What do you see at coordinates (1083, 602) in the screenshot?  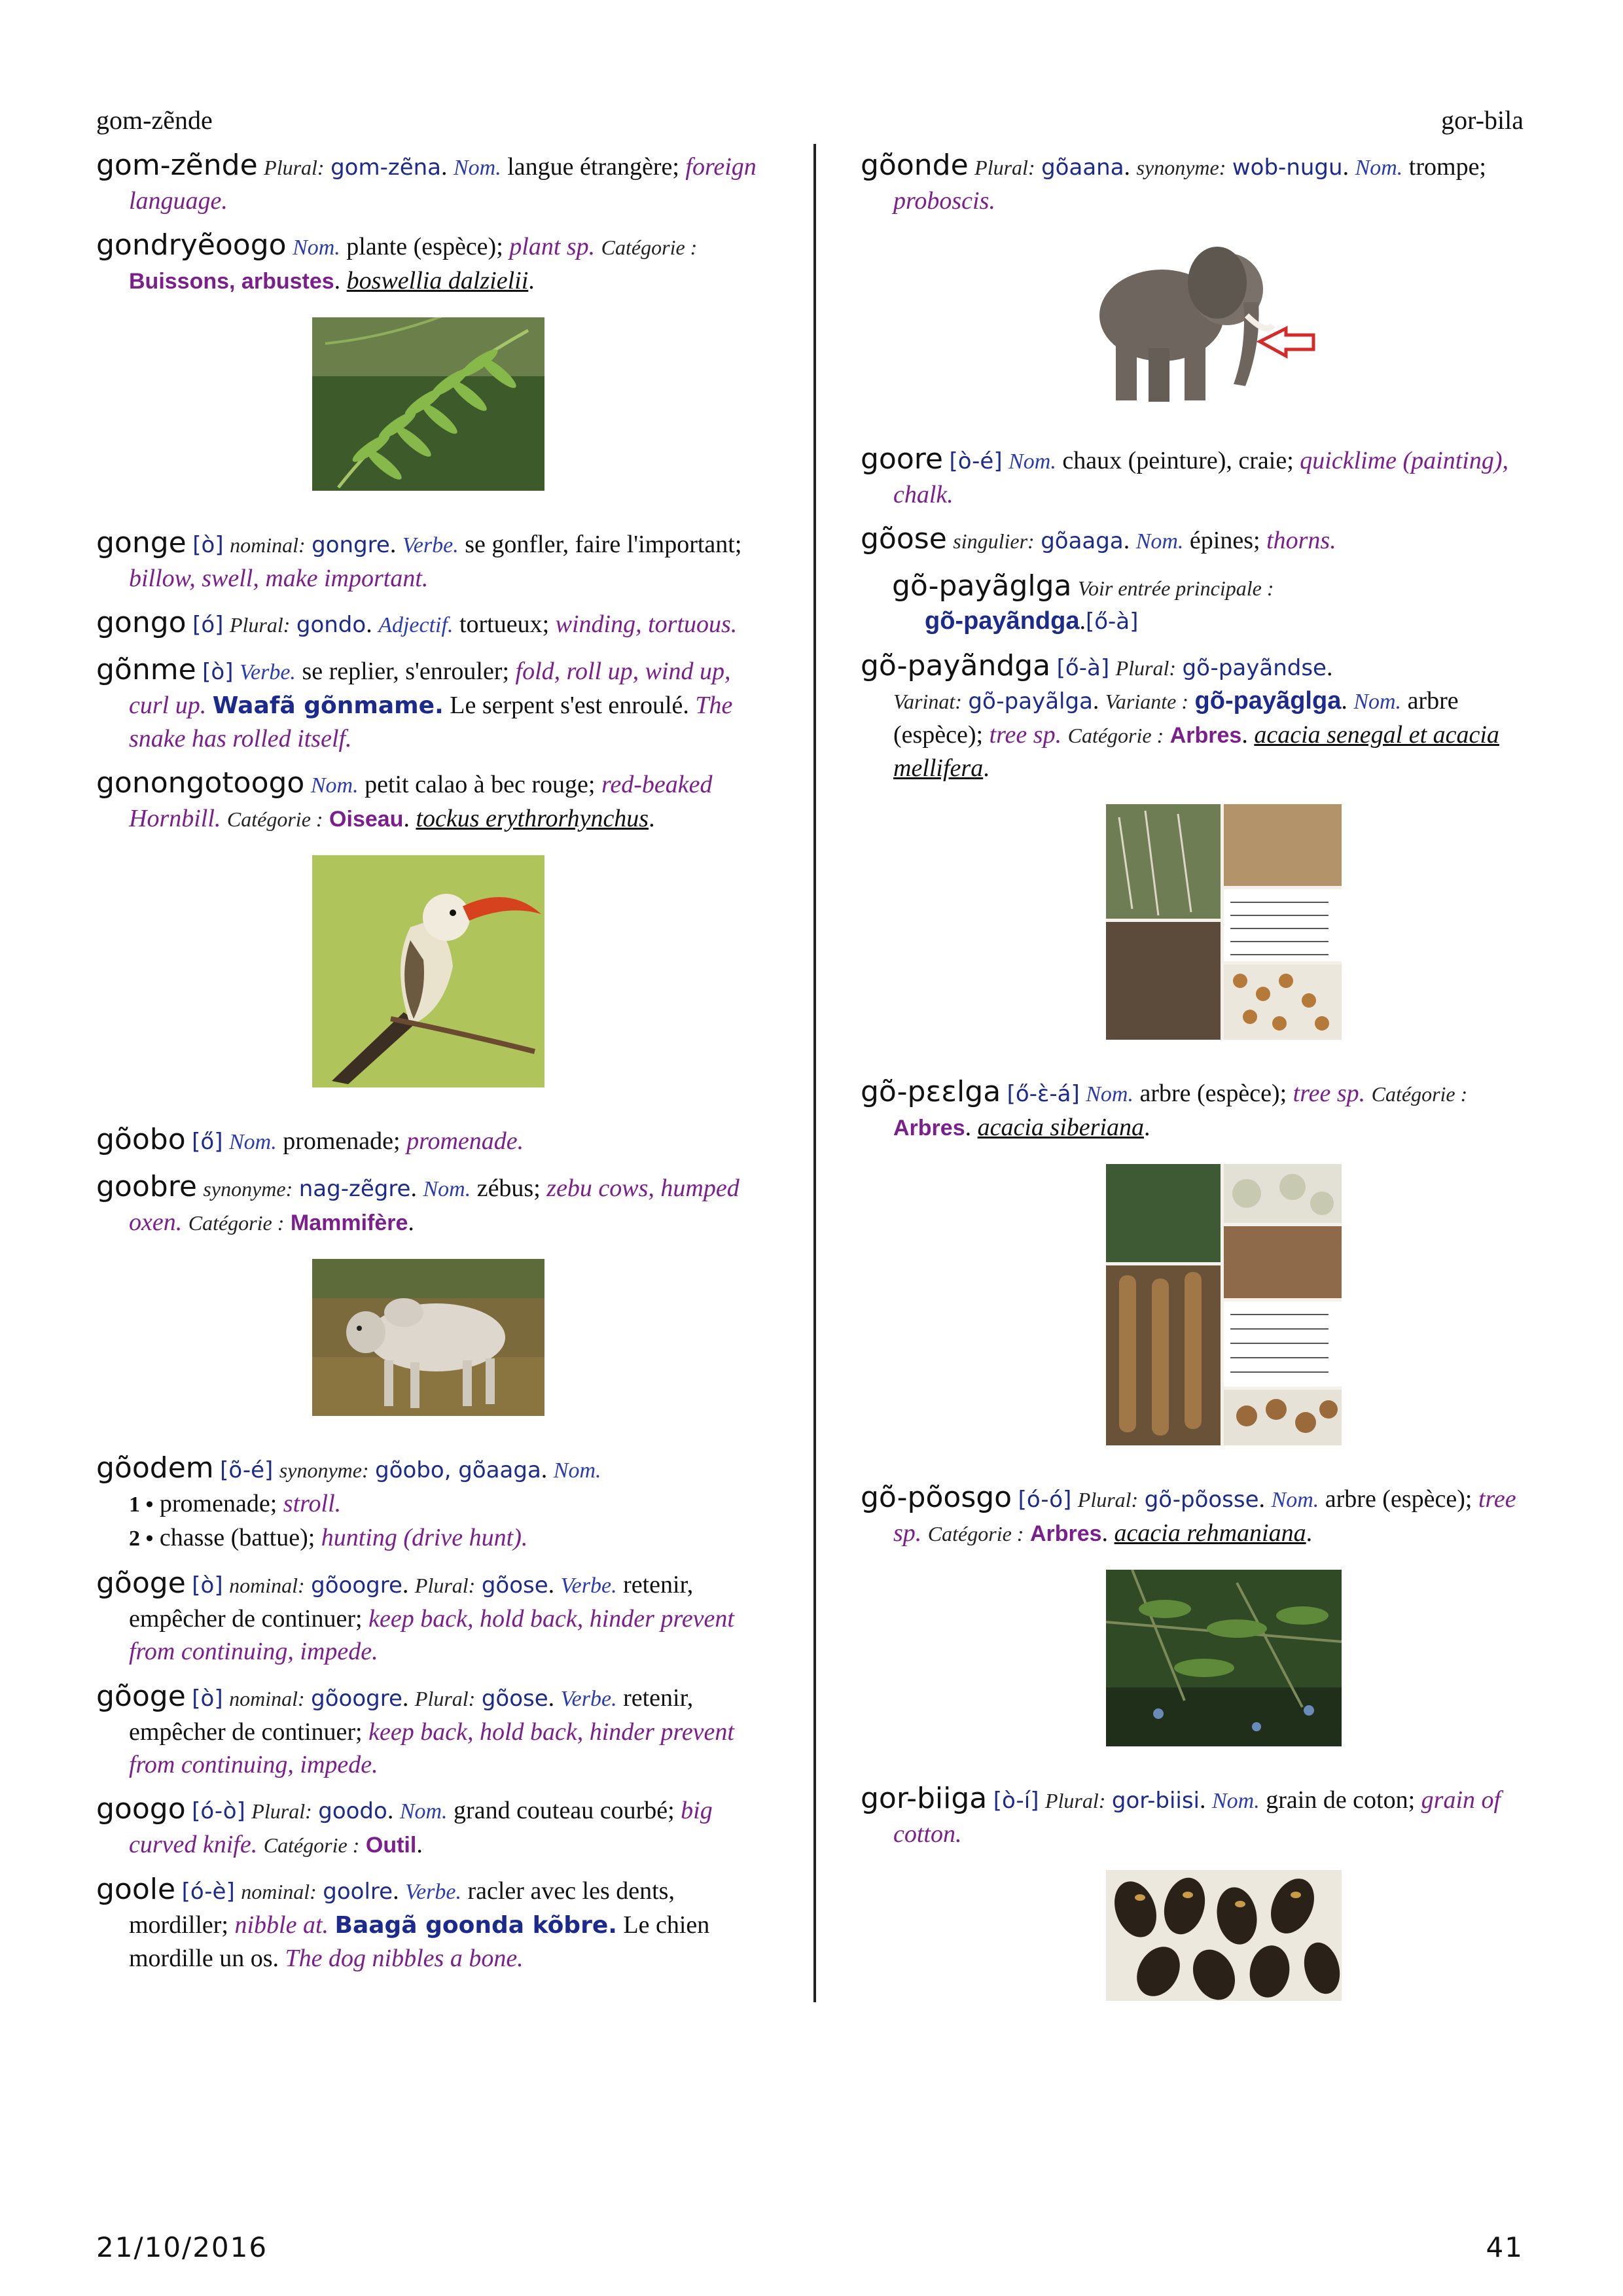 I see `entry-gopayaglga: gõ-payãglga Voir entrée principale` at bounding box center [1083, 602].